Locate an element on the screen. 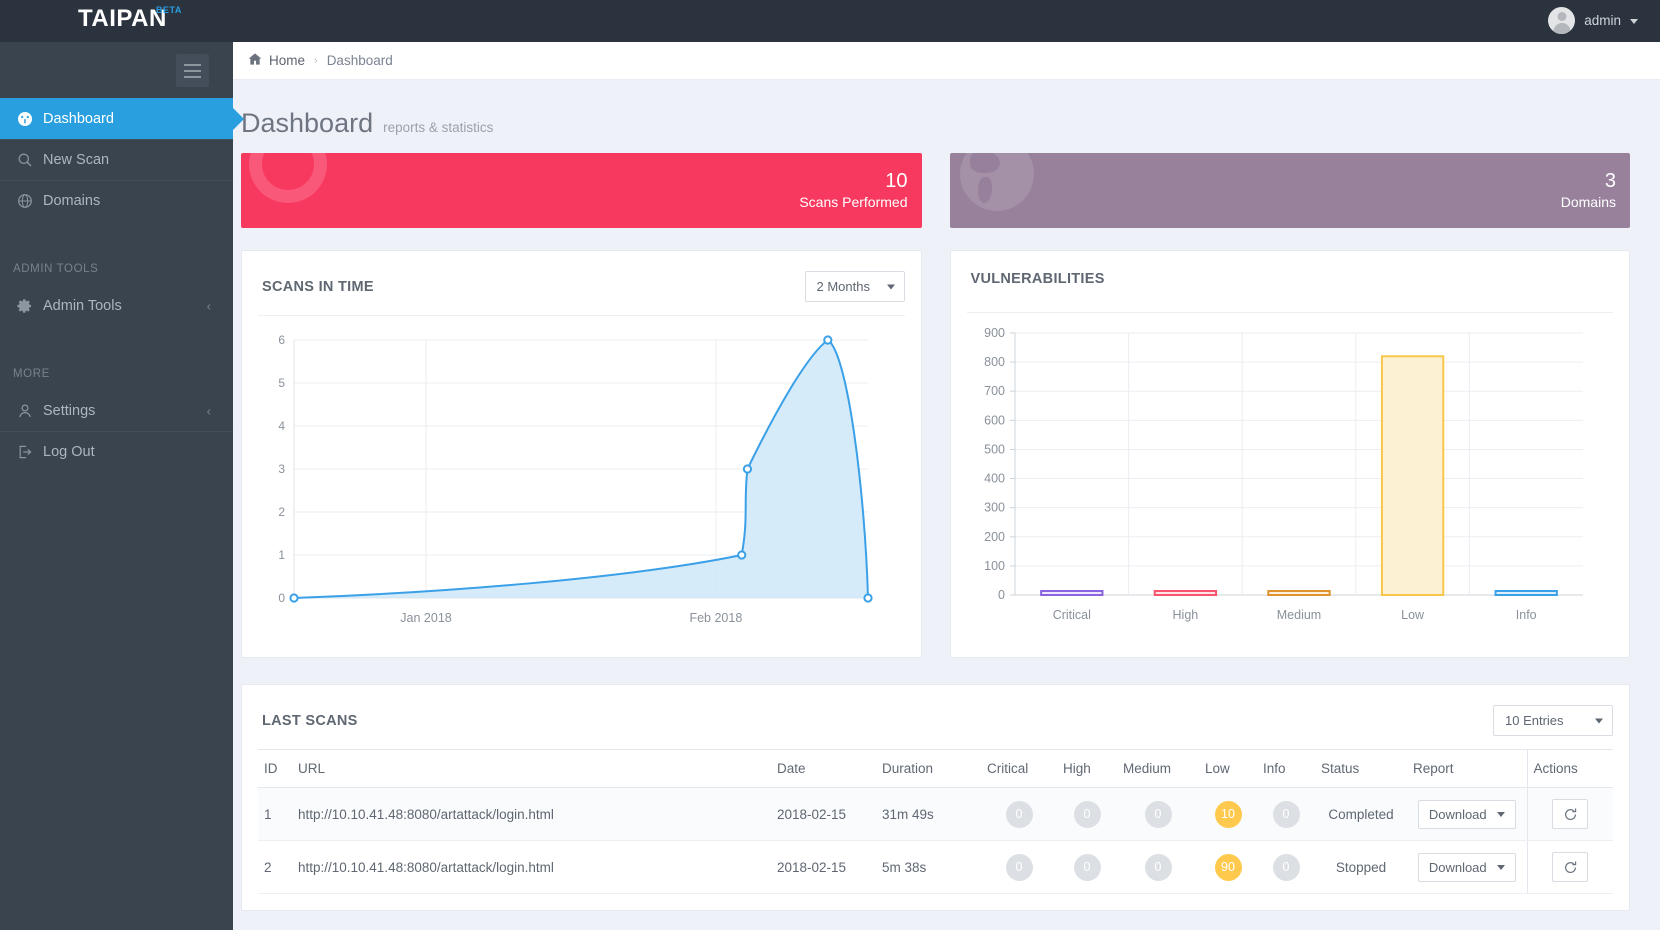 This screenshot has height=930, width=1660. col-actions: Actions is located at coordinates (1569, 768).